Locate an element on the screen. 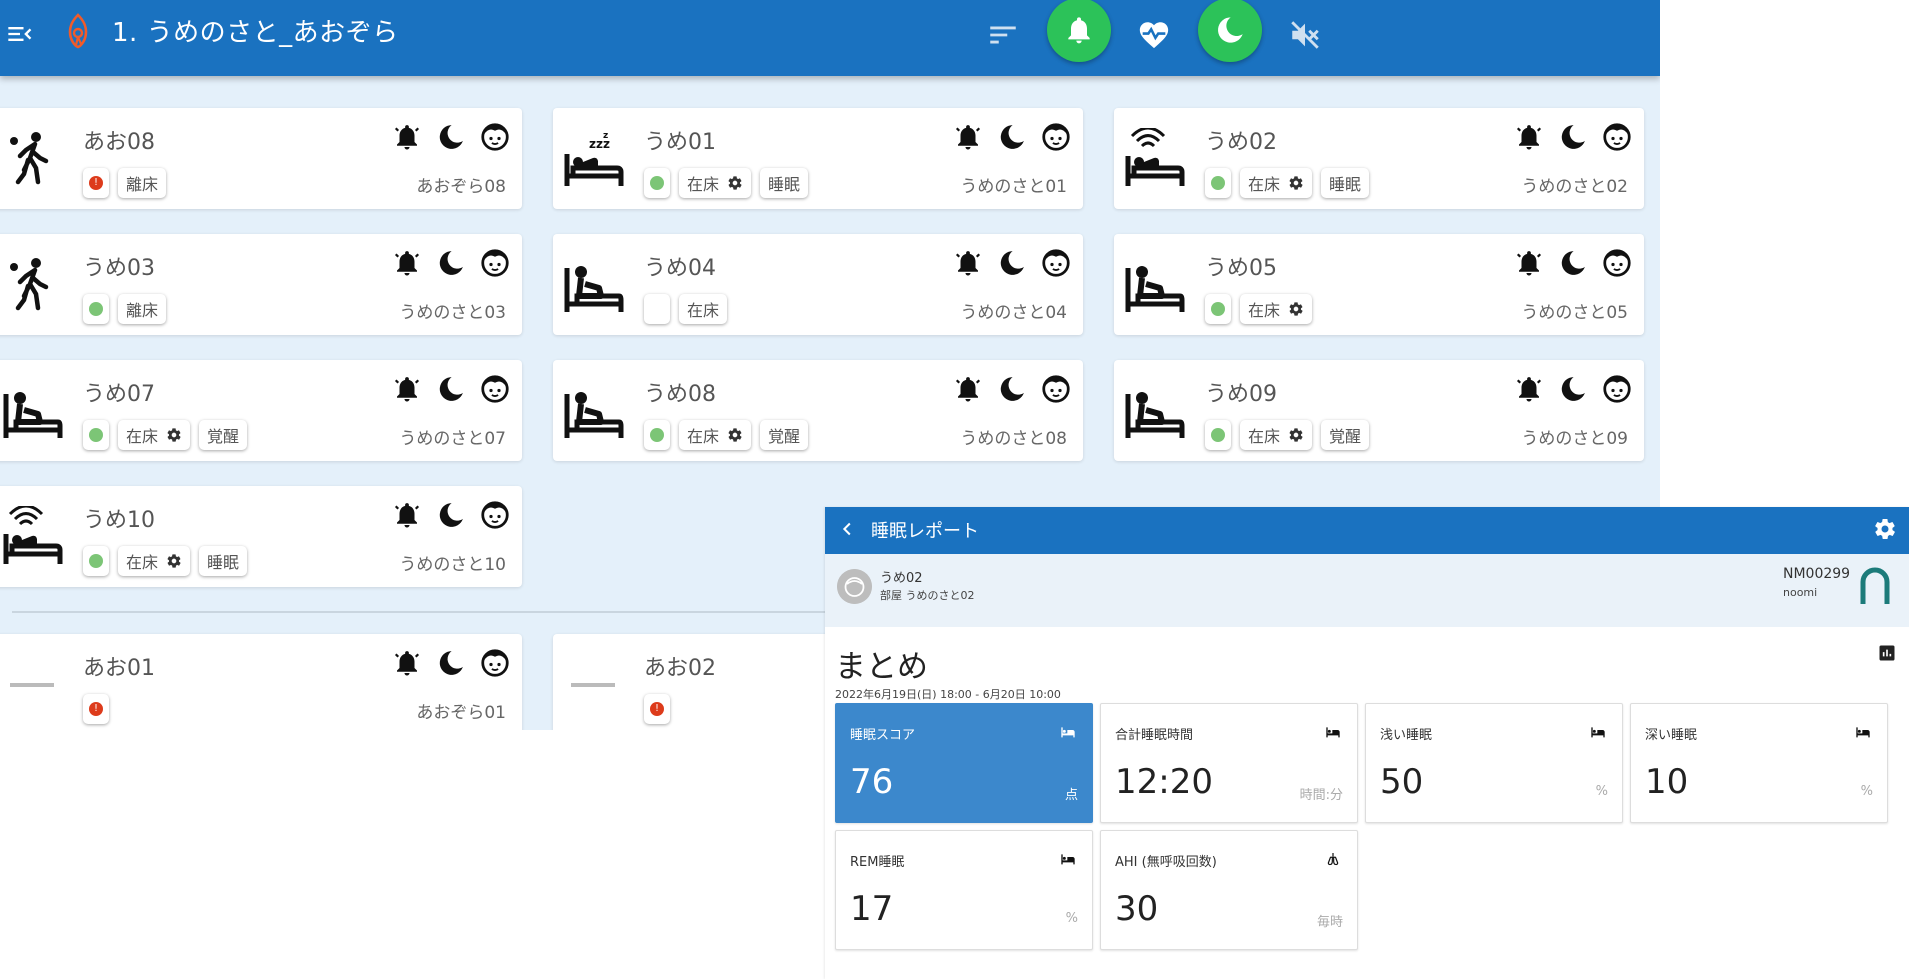 This screenshot has height=979, width=1909. metric-unit: 点 is located at coordinates (1071, 795).